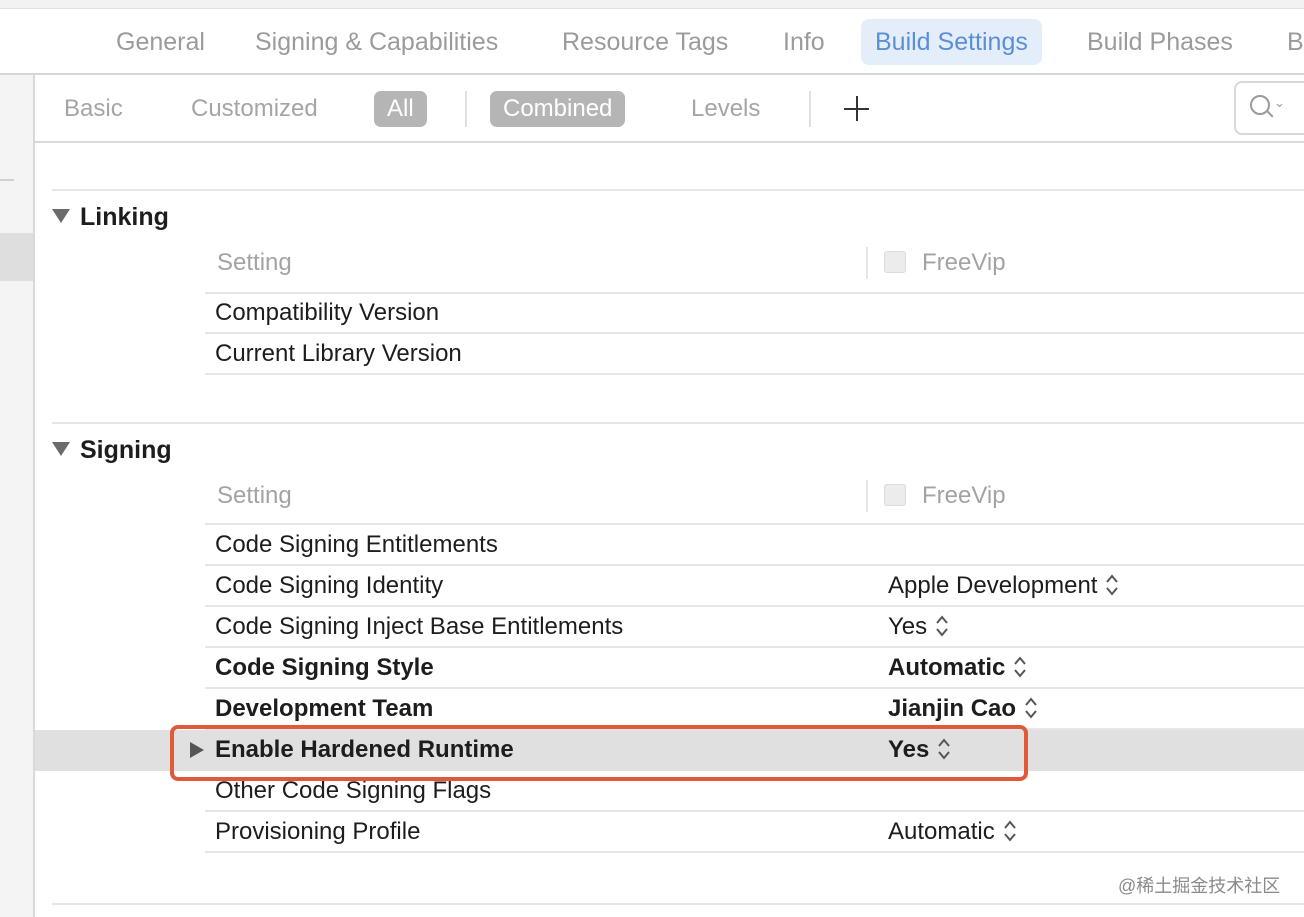 The height and width of the screenshot is (917, 1304). Describe the element at coordinates (652, 586) in the screenshot. I see `setting-row-code-signing-identity: Code Signing Identity Apple Development` at that location.